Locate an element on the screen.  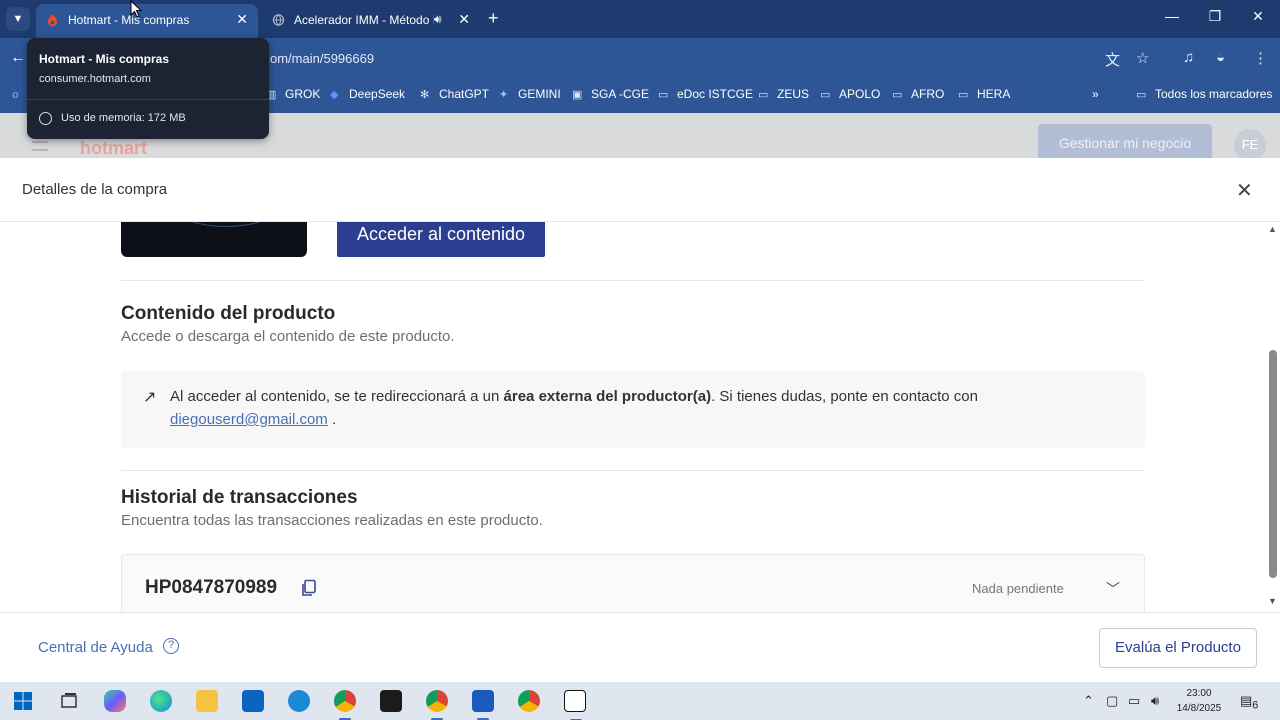
tab-search-button: ▼ is located at coordinates (18, 19).